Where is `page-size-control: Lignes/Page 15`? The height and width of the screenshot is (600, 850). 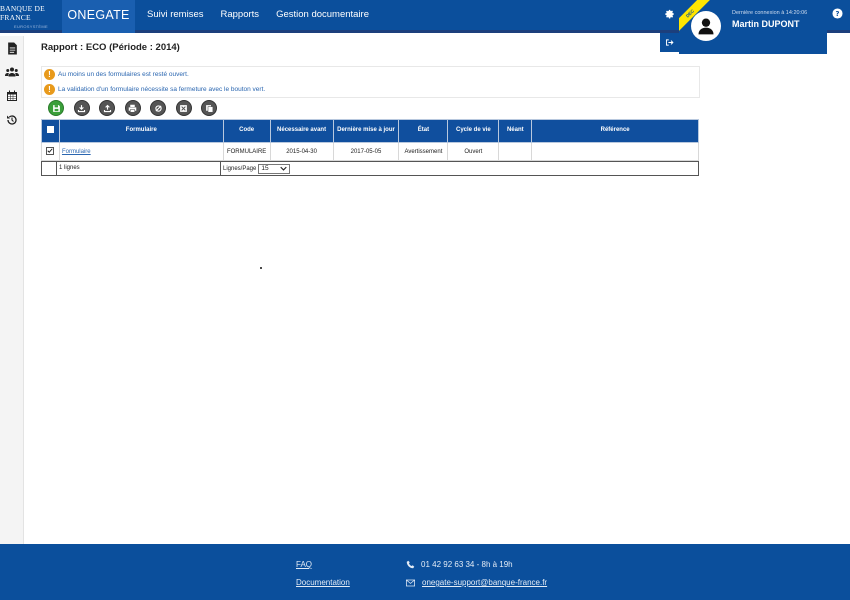 page-size-control: Lignes/Page 15 is located at coordinates (256, 168).